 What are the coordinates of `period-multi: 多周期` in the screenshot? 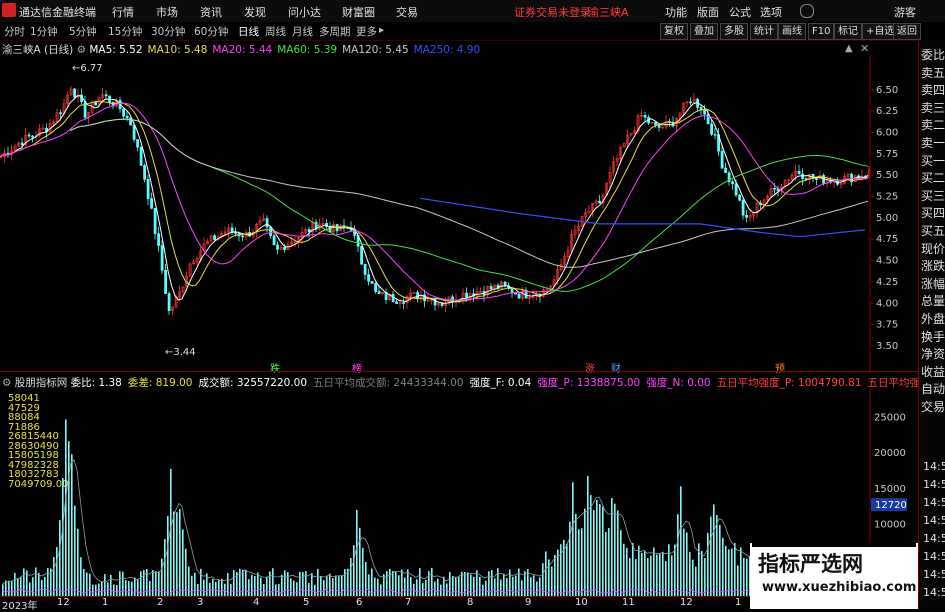 It's located at (335, 31).